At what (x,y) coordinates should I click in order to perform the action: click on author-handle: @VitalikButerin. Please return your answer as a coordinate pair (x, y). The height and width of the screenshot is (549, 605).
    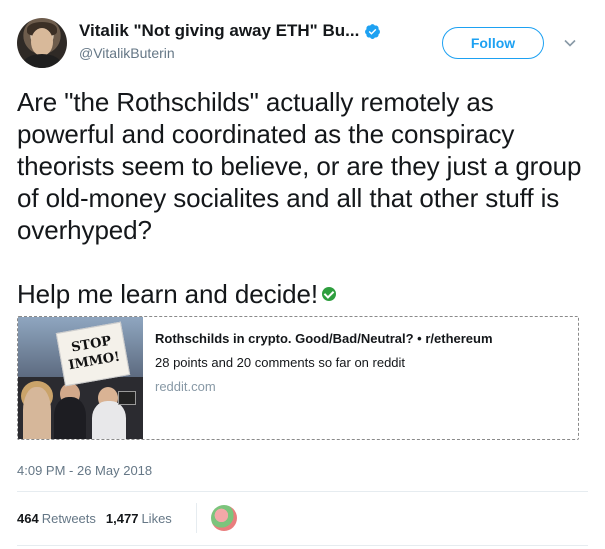
    Looking at the image, I should click on (127, 53).